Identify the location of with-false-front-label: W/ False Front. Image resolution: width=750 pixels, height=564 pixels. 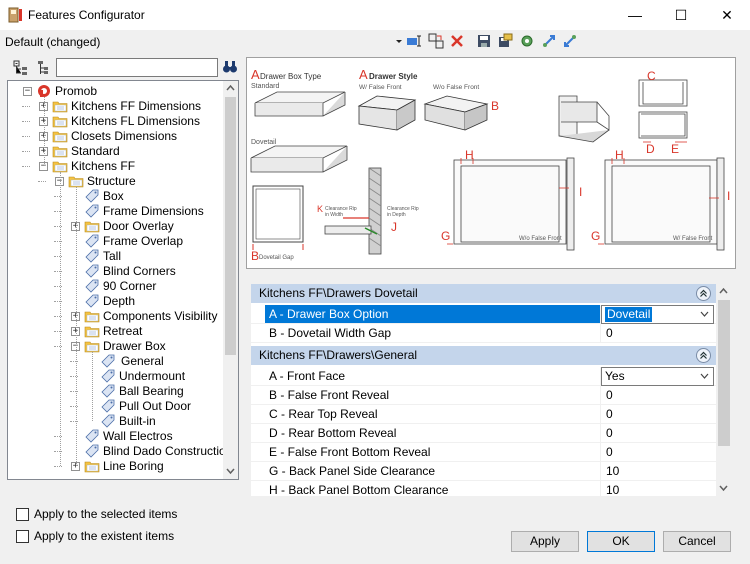
(380, 87).